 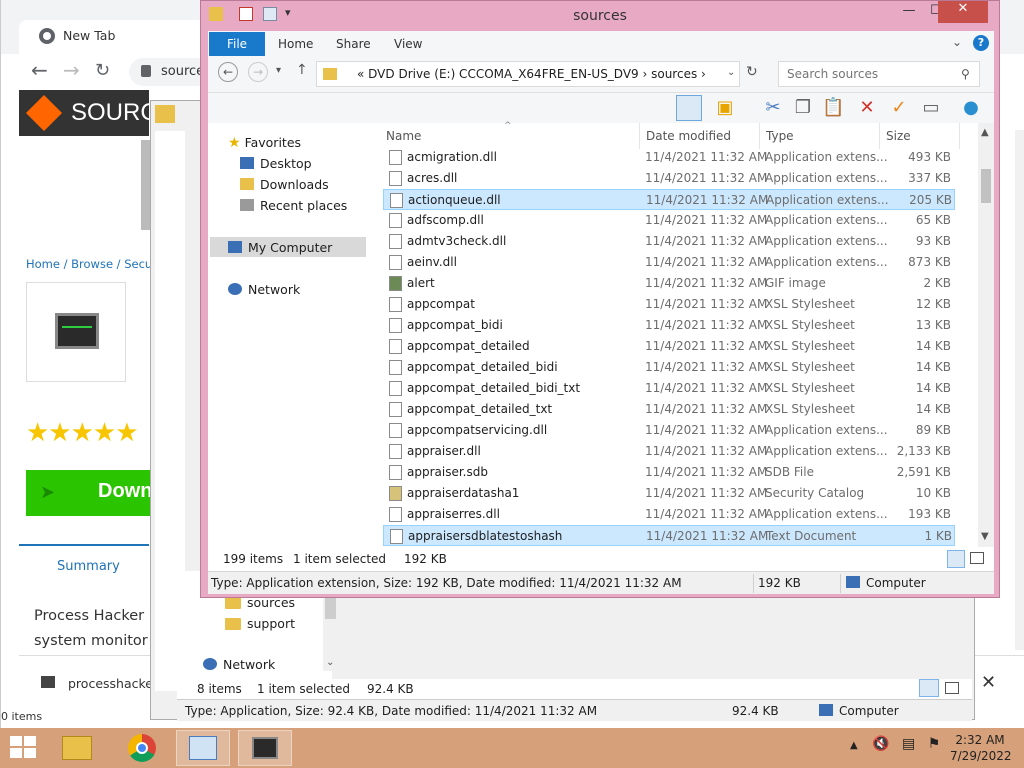 What do you see at coordinates (931, 108) in the screenshot?
I see `rename-icon: ▭` at bounding box center [931, 108].